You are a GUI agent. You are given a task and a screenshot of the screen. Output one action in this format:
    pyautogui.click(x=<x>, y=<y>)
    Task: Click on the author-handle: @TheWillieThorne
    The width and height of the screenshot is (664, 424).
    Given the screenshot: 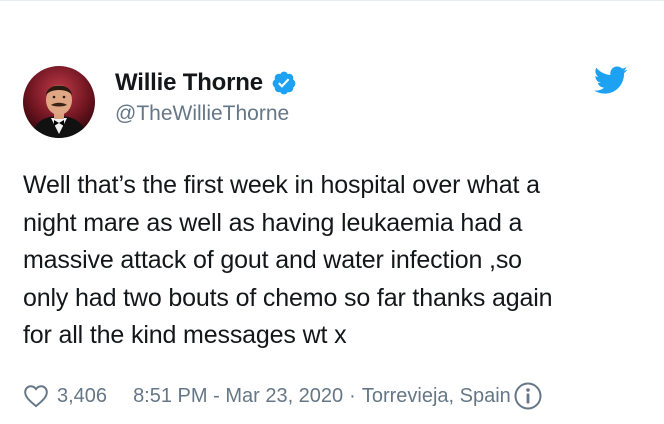 What is the action you would take?
    pyautogui.click(x=202, y=114)
    